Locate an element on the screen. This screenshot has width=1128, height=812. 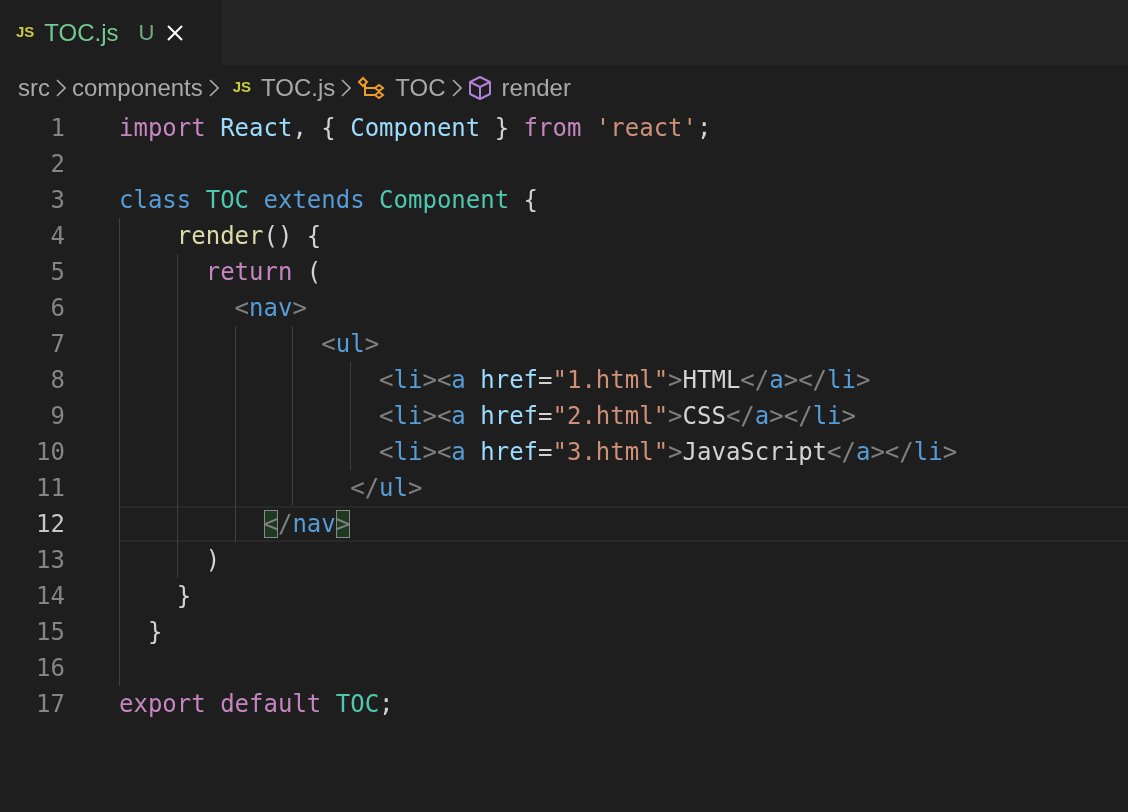
code-line: return ( is located at coordinates (263, 272).